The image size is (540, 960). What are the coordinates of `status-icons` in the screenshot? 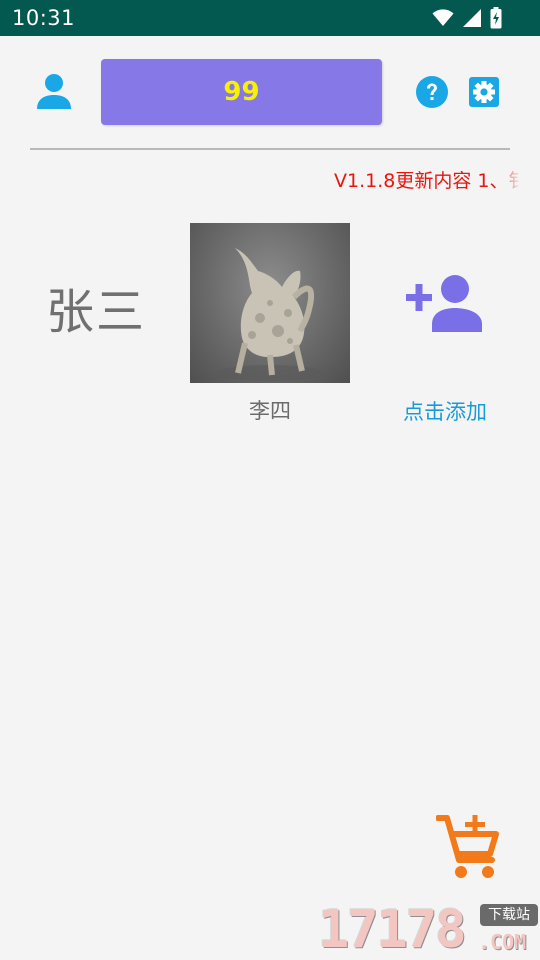 It's located at (467, 18).